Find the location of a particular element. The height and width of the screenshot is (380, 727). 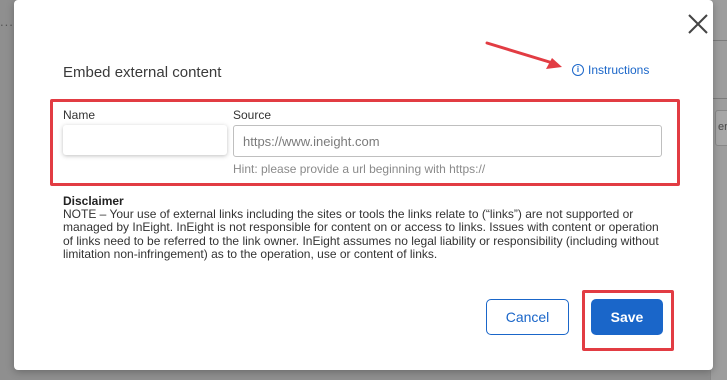

name-input is located at coordinates (145, 140).